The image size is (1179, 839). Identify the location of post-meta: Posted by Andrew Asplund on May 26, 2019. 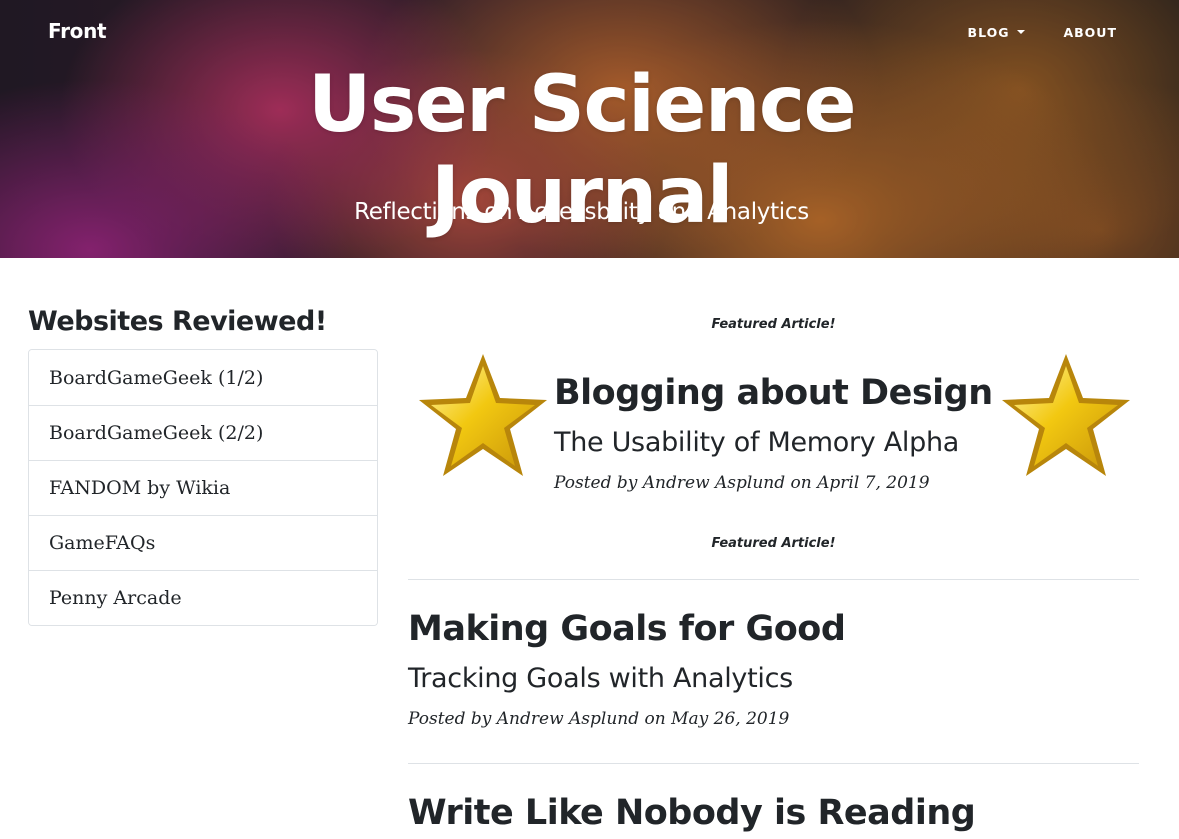
(599, 719).